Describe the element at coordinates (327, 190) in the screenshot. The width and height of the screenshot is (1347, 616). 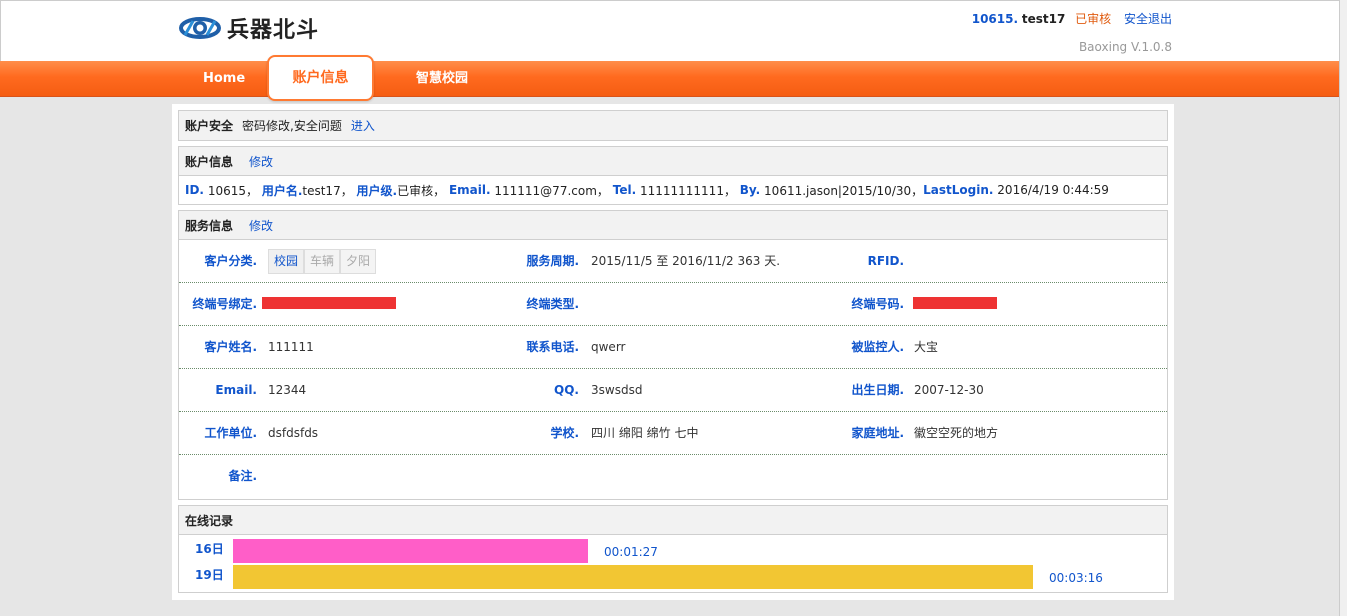
I see `username-value: test17，` at that location.